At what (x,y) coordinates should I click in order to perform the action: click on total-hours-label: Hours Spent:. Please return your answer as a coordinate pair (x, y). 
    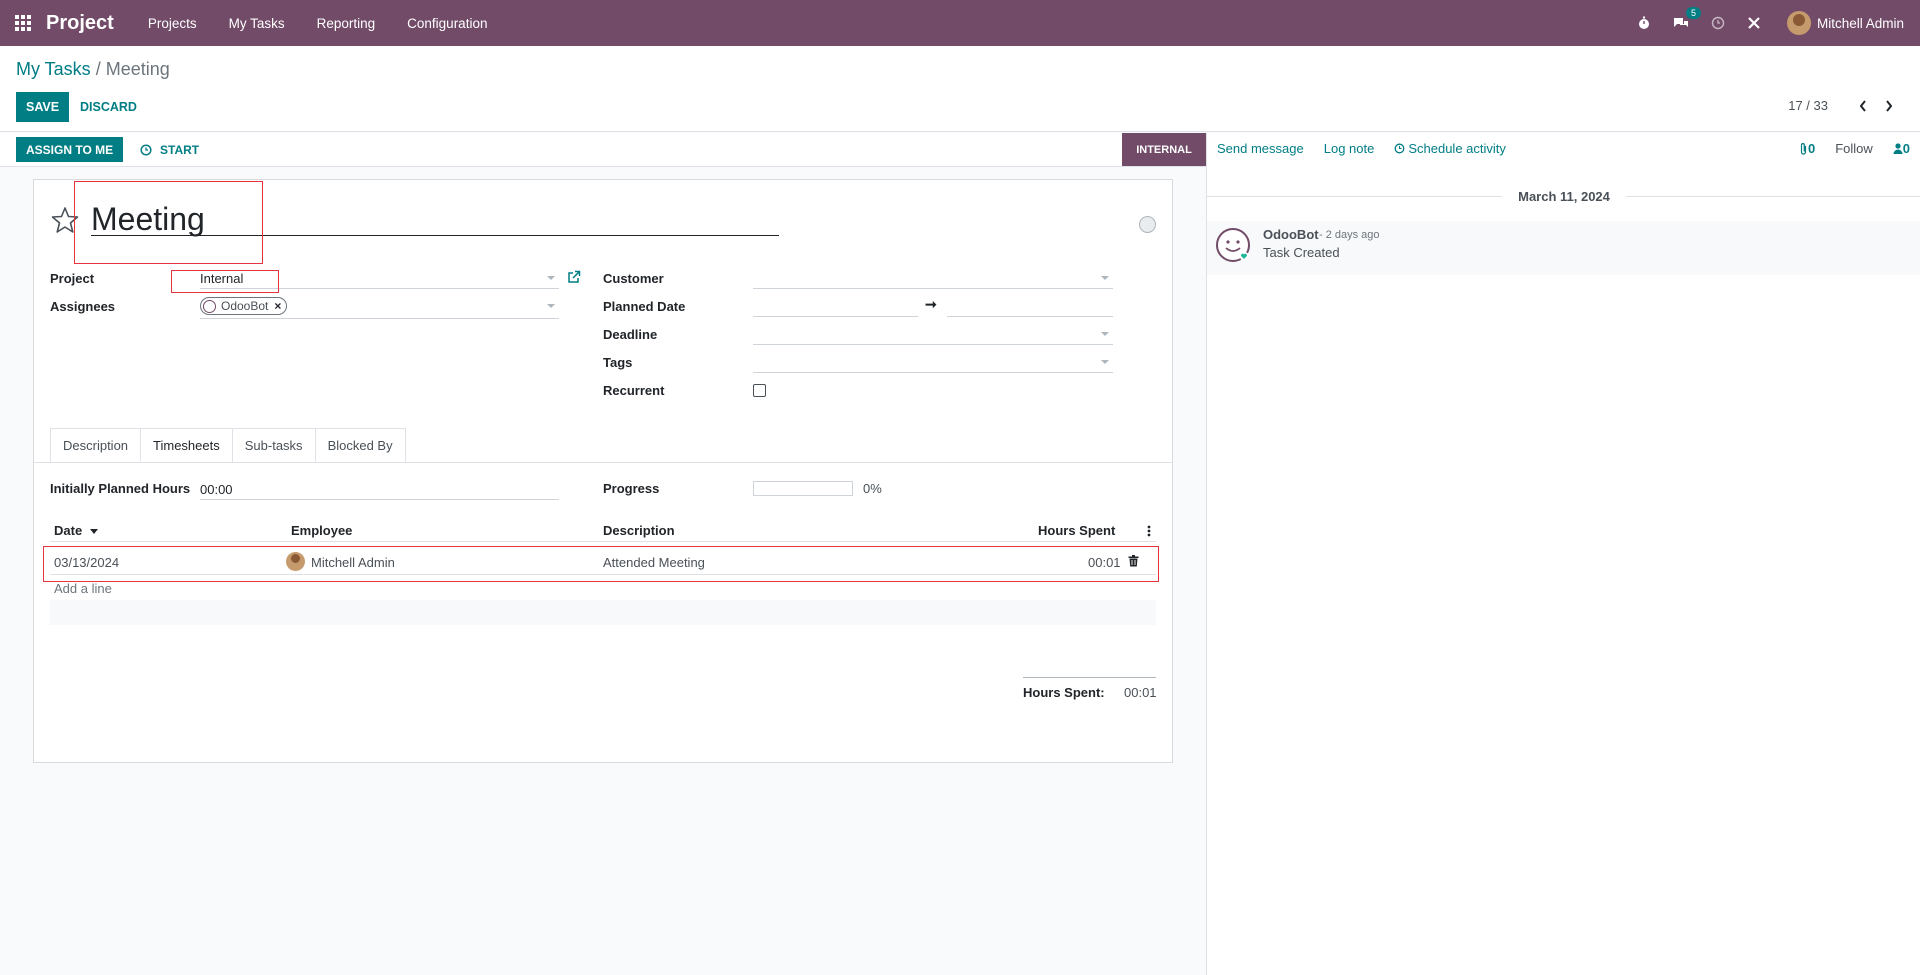
    Looking at the image, I should click on (1064, 692).